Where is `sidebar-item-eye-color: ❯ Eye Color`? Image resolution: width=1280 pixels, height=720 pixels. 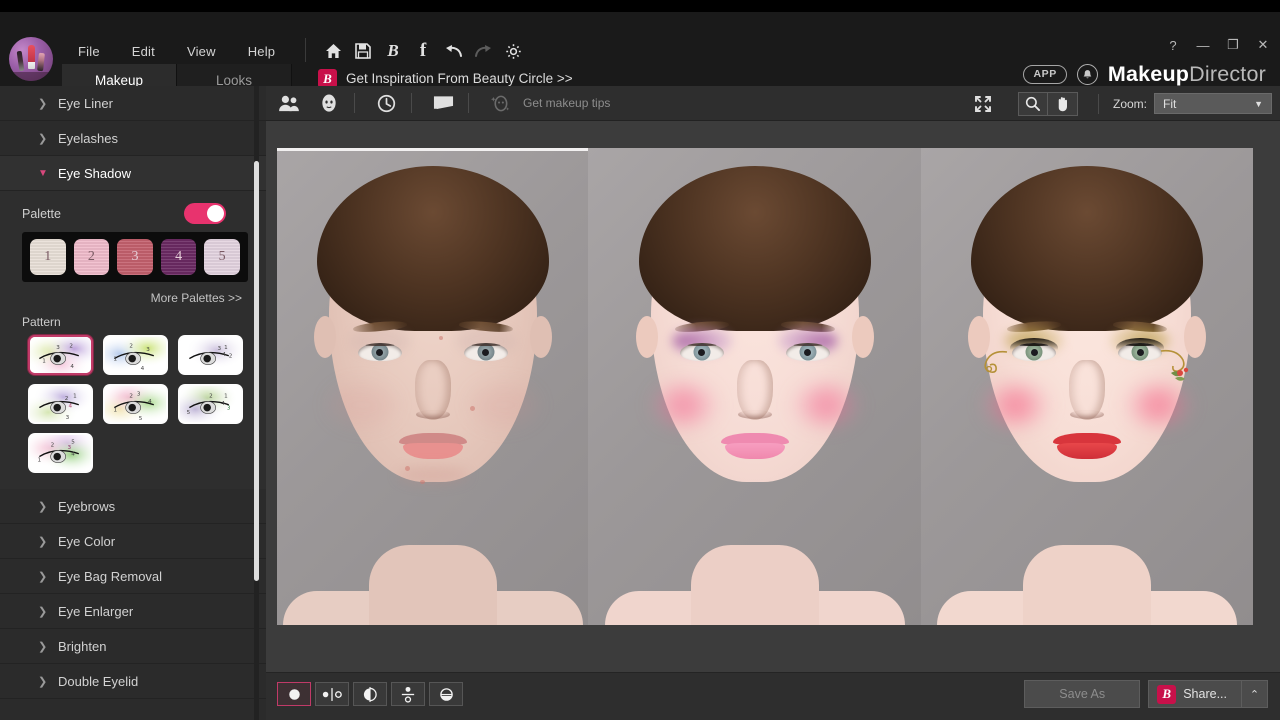 sidebar-item-eye-color: ❯ Eye Color is located at coordinates (133, 541).